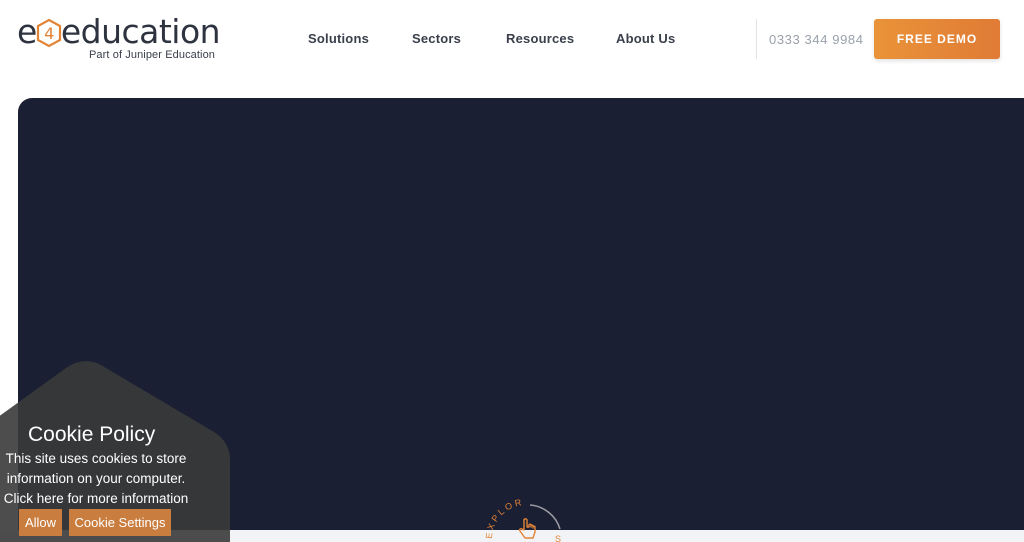 Image resolution: width=1024 pixels, height=542 pixels. What do you see at coordinates (558, 538) in the screenshot?
I see `explore-text-tail: S` at bounding box center [558, 538].